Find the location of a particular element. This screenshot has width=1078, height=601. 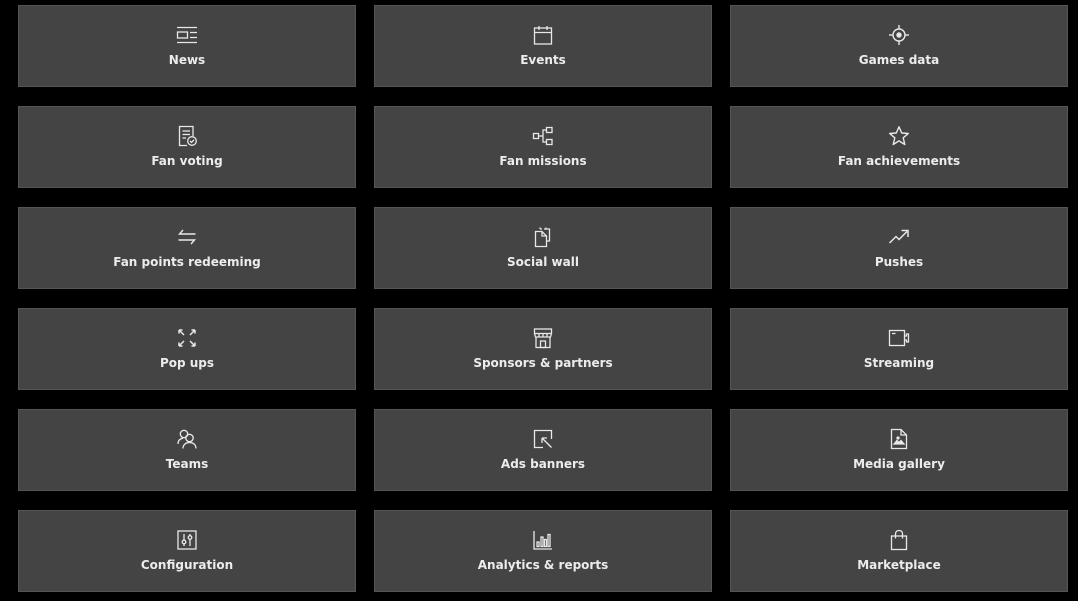

bar-chart-icon is located at coordinates (543, 540).